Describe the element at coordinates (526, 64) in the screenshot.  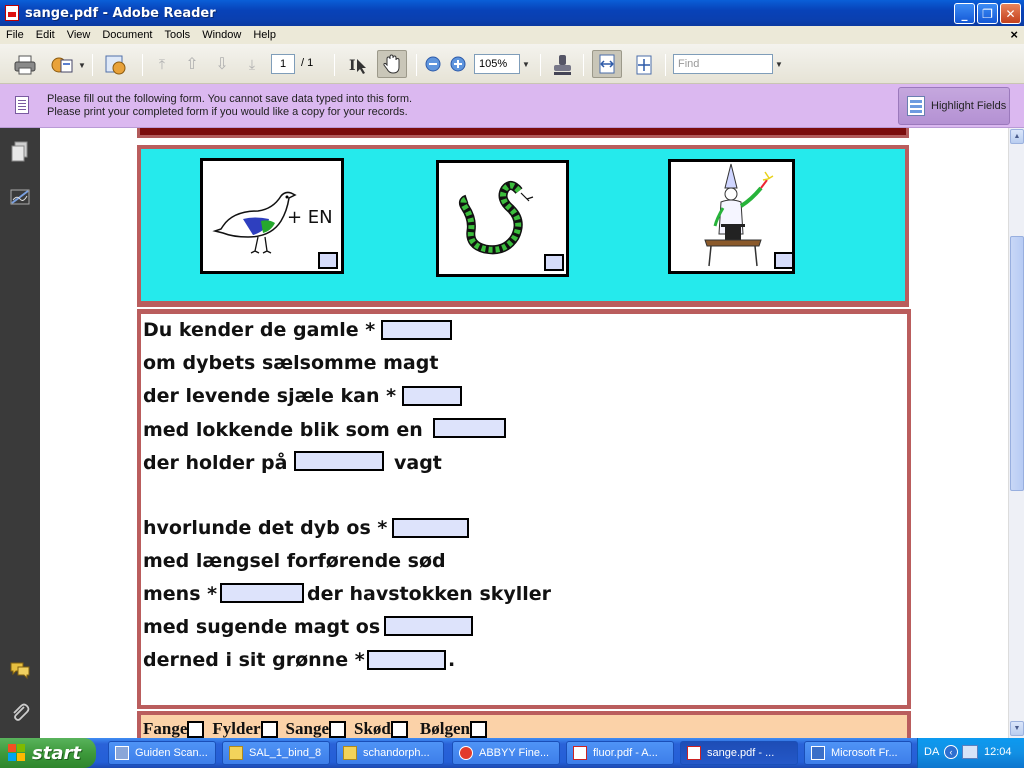
I see `zoom-dropdown-icon: ▼` at that location.